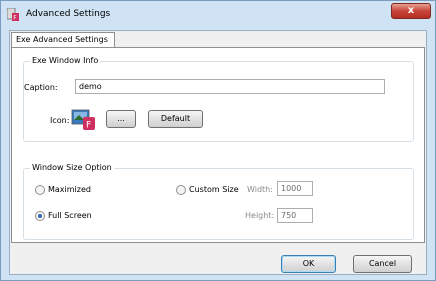 The height and width of the screenshot is (281, 436). Describe the element at coordinates (382, 264) in the screenshot. I see `cancel-button: Cancel` at that location.